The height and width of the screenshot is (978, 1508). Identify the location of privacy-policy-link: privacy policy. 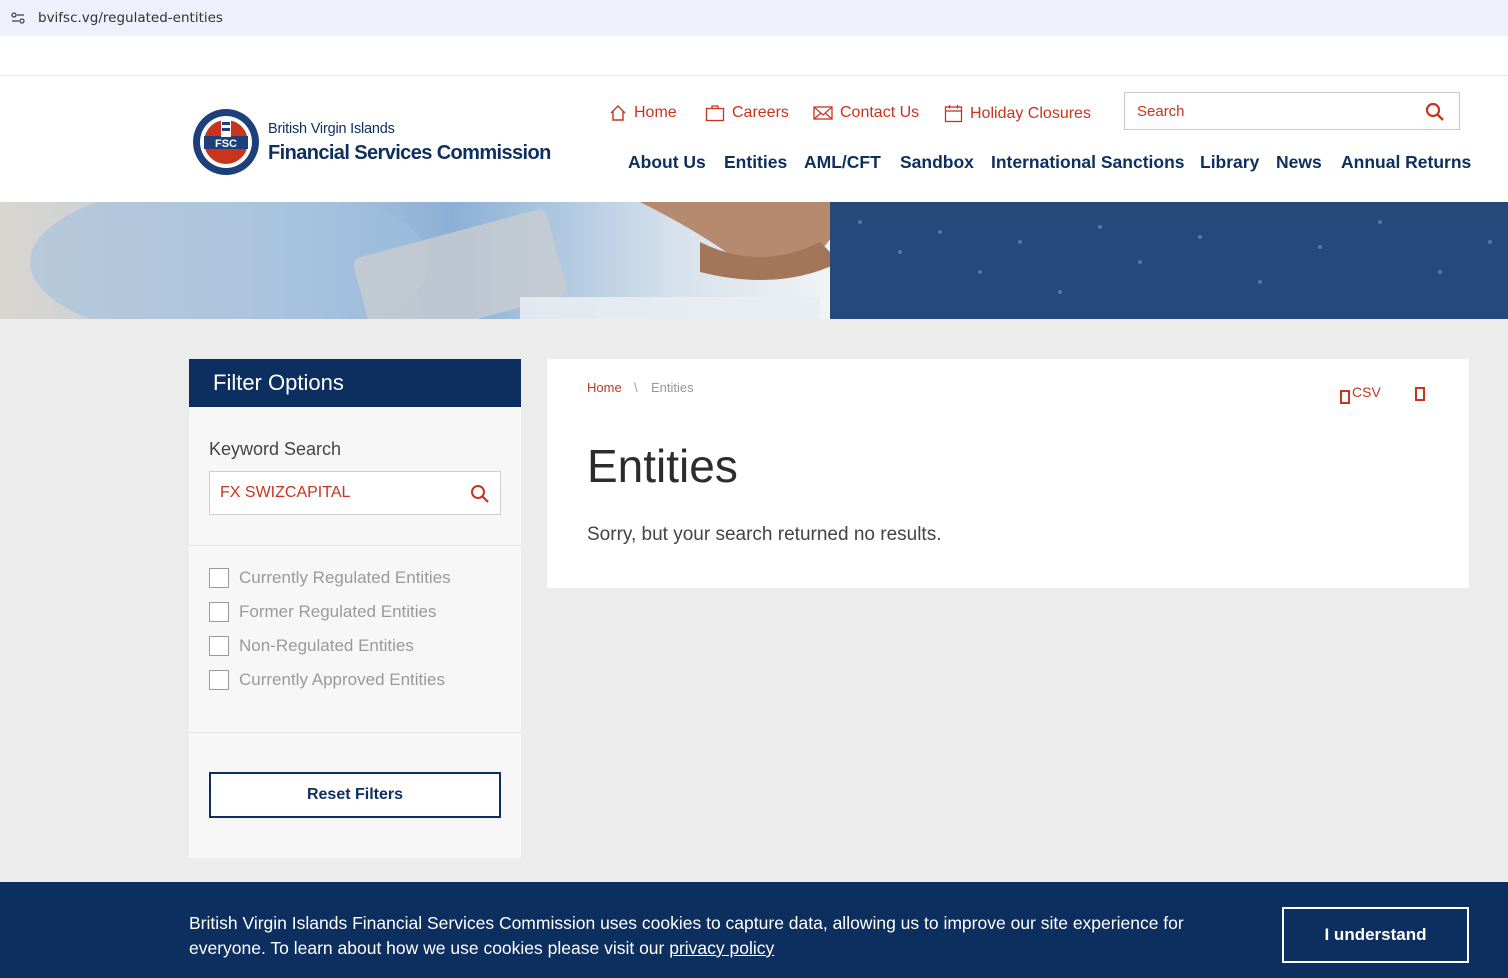
(721, 948).